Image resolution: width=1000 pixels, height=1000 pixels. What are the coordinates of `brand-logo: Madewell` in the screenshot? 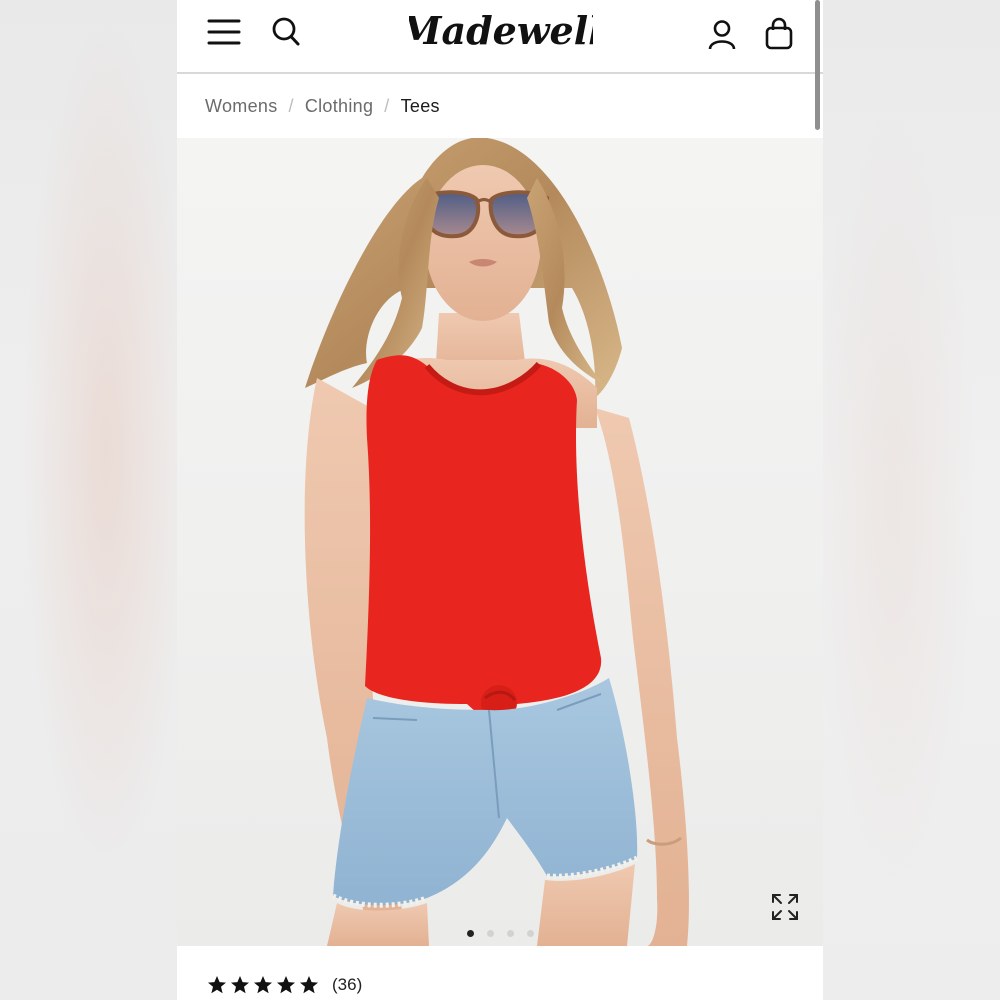 It's located at (501, 33).